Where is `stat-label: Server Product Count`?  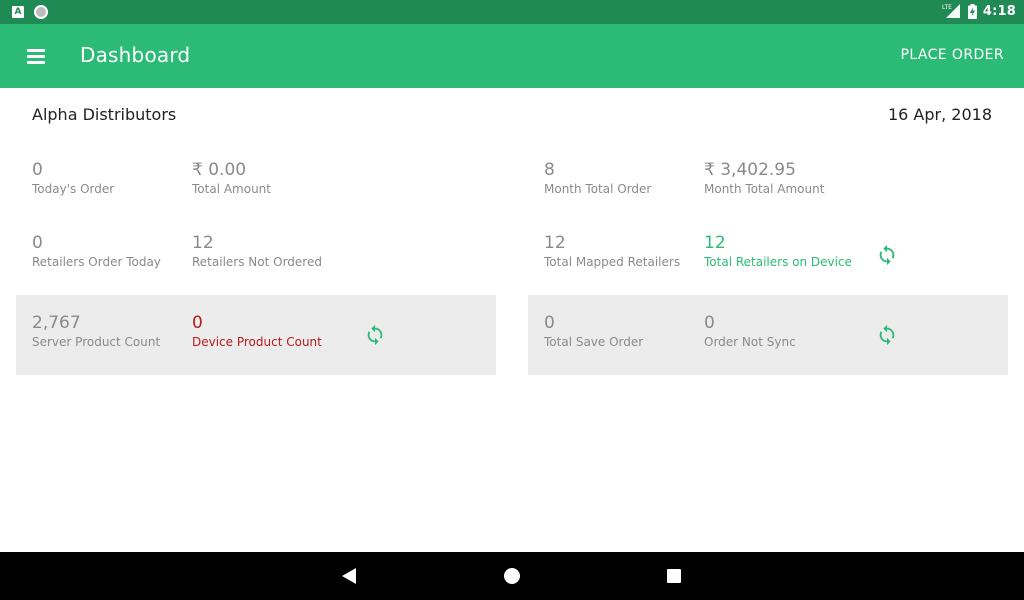 stat-label: Server Product Count is located at coordinates (96, 342).